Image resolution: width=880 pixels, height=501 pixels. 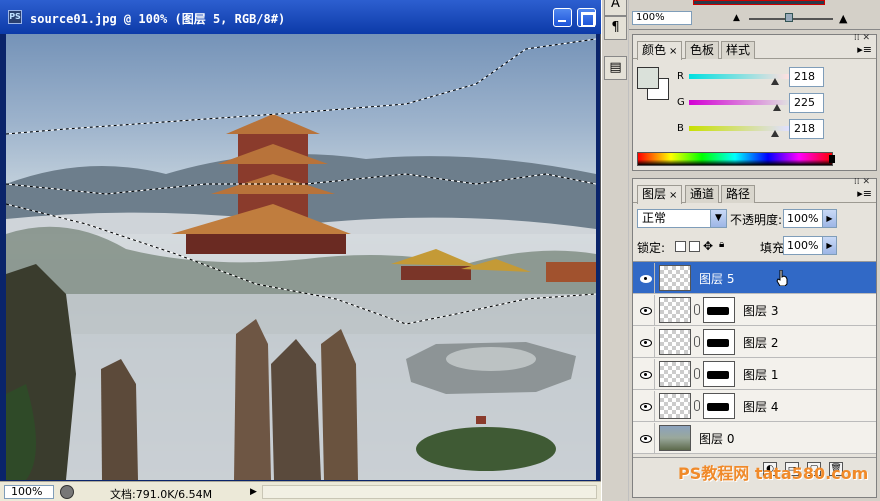 I want to click on brush-tool-icon: A, so click(x=615, y=8).